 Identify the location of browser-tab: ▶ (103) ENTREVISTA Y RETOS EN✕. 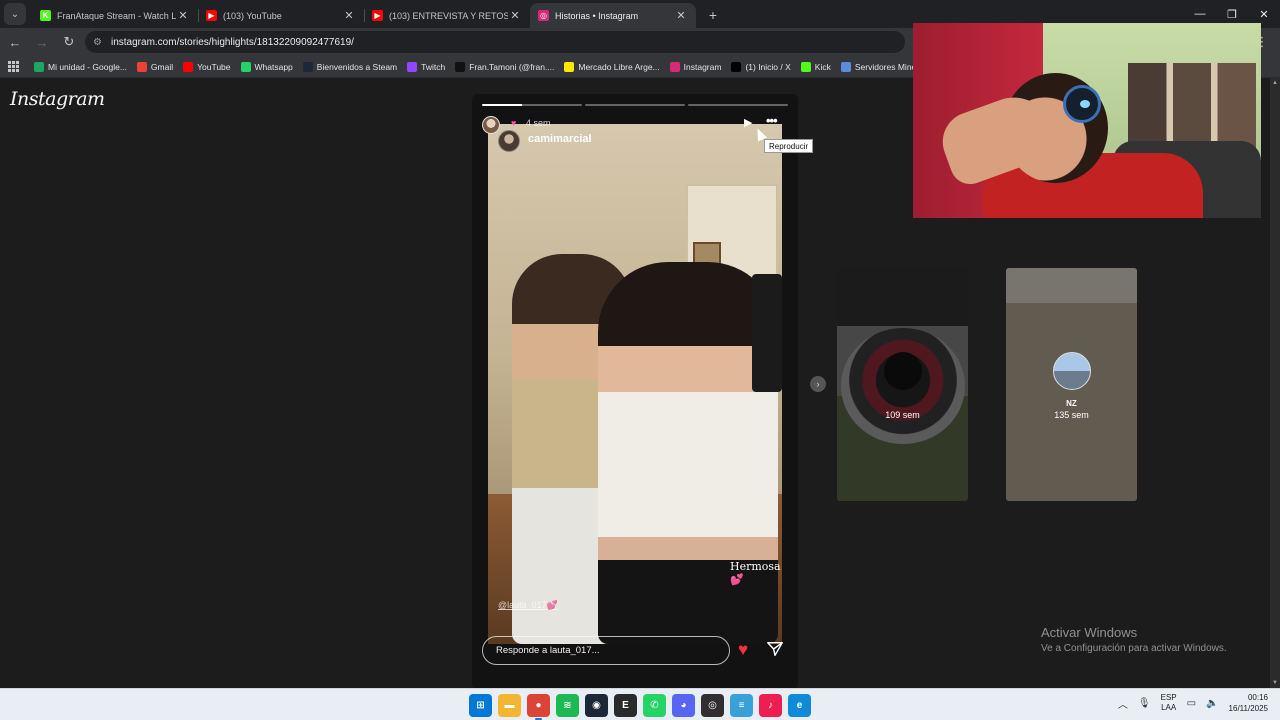
(447, 15).